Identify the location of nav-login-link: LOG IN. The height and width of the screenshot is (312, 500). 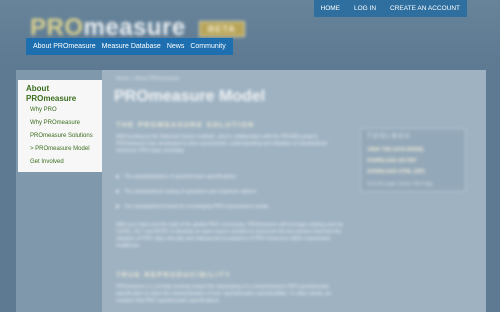
(365, 8).